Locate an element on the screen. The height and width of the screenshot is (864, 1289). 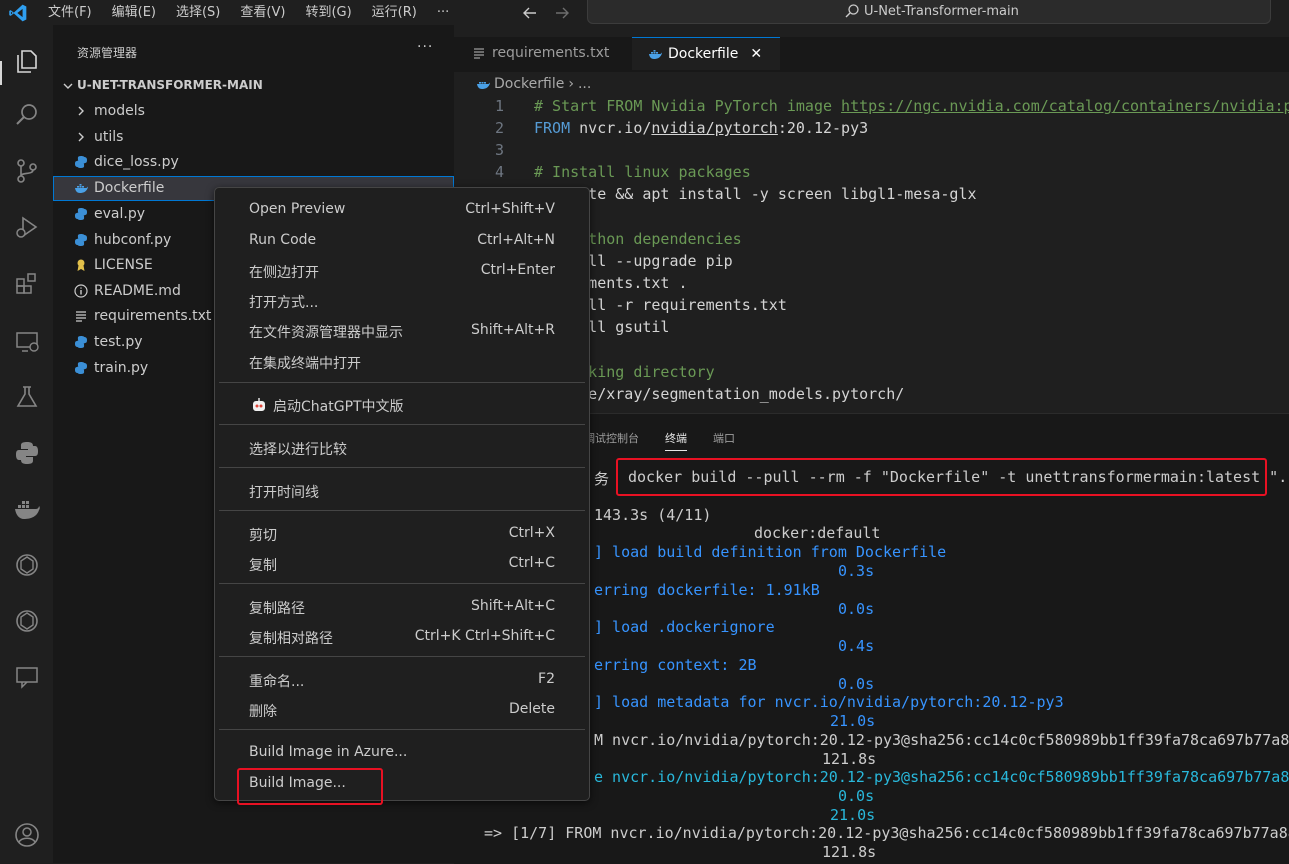
terminal-line: erring dockerfile: 1.91kB is located at coordinates (707, 590).